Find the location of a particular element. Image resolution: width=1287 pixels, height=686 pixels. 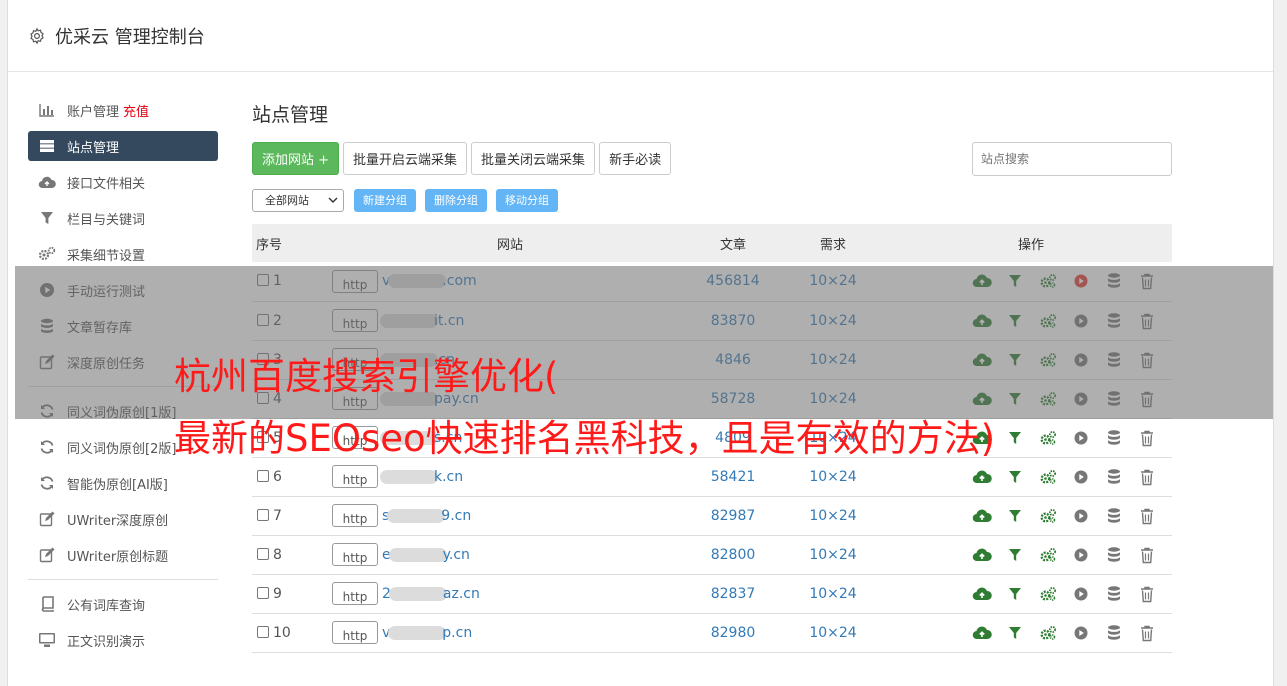

article-count: 82980 is located at coordinates (733, 632).